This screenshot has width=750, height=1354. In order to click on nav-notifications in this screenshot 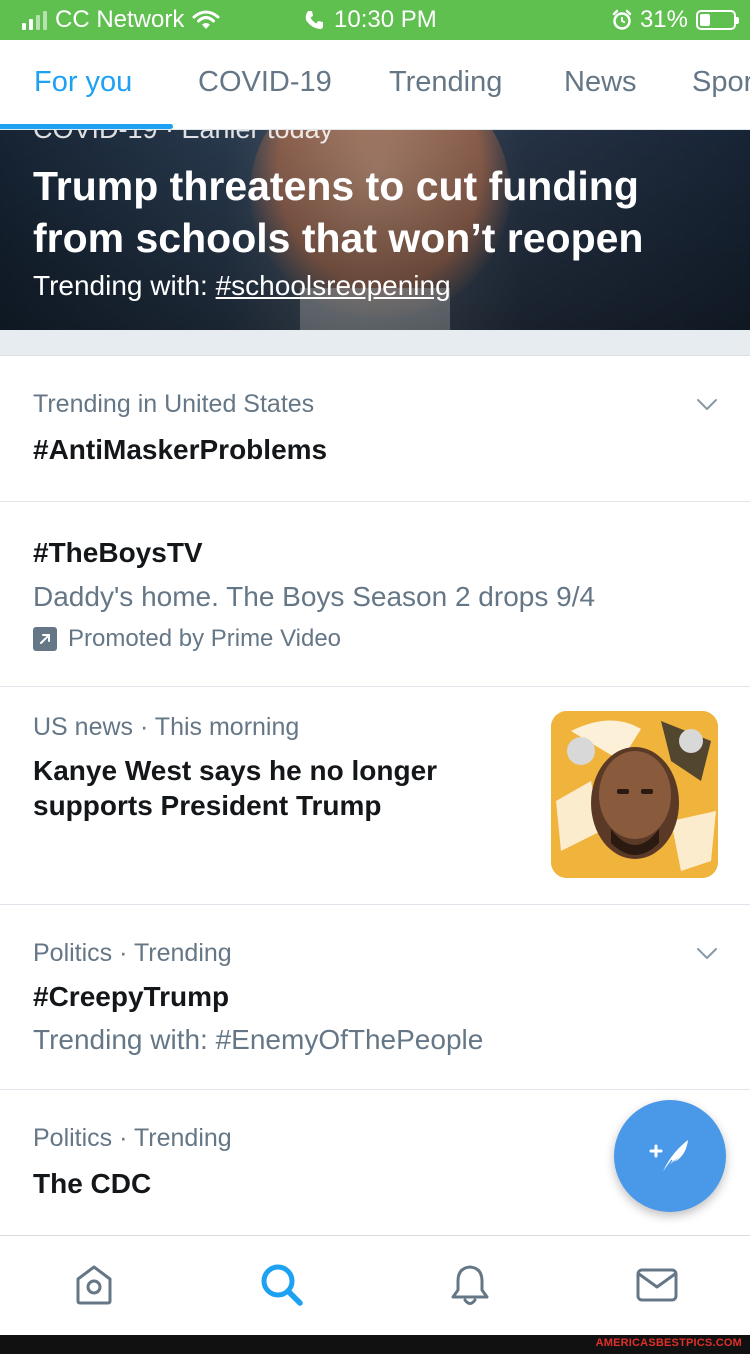, I will do `click(470, 1285)`.